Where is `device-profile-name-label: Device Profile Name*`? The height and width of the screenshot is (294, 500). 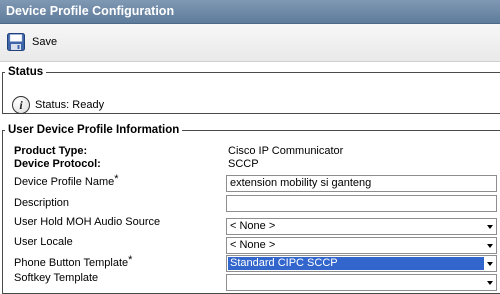 device-profile-name-label: Device Profile Name* is located at coordinates (66, 180).